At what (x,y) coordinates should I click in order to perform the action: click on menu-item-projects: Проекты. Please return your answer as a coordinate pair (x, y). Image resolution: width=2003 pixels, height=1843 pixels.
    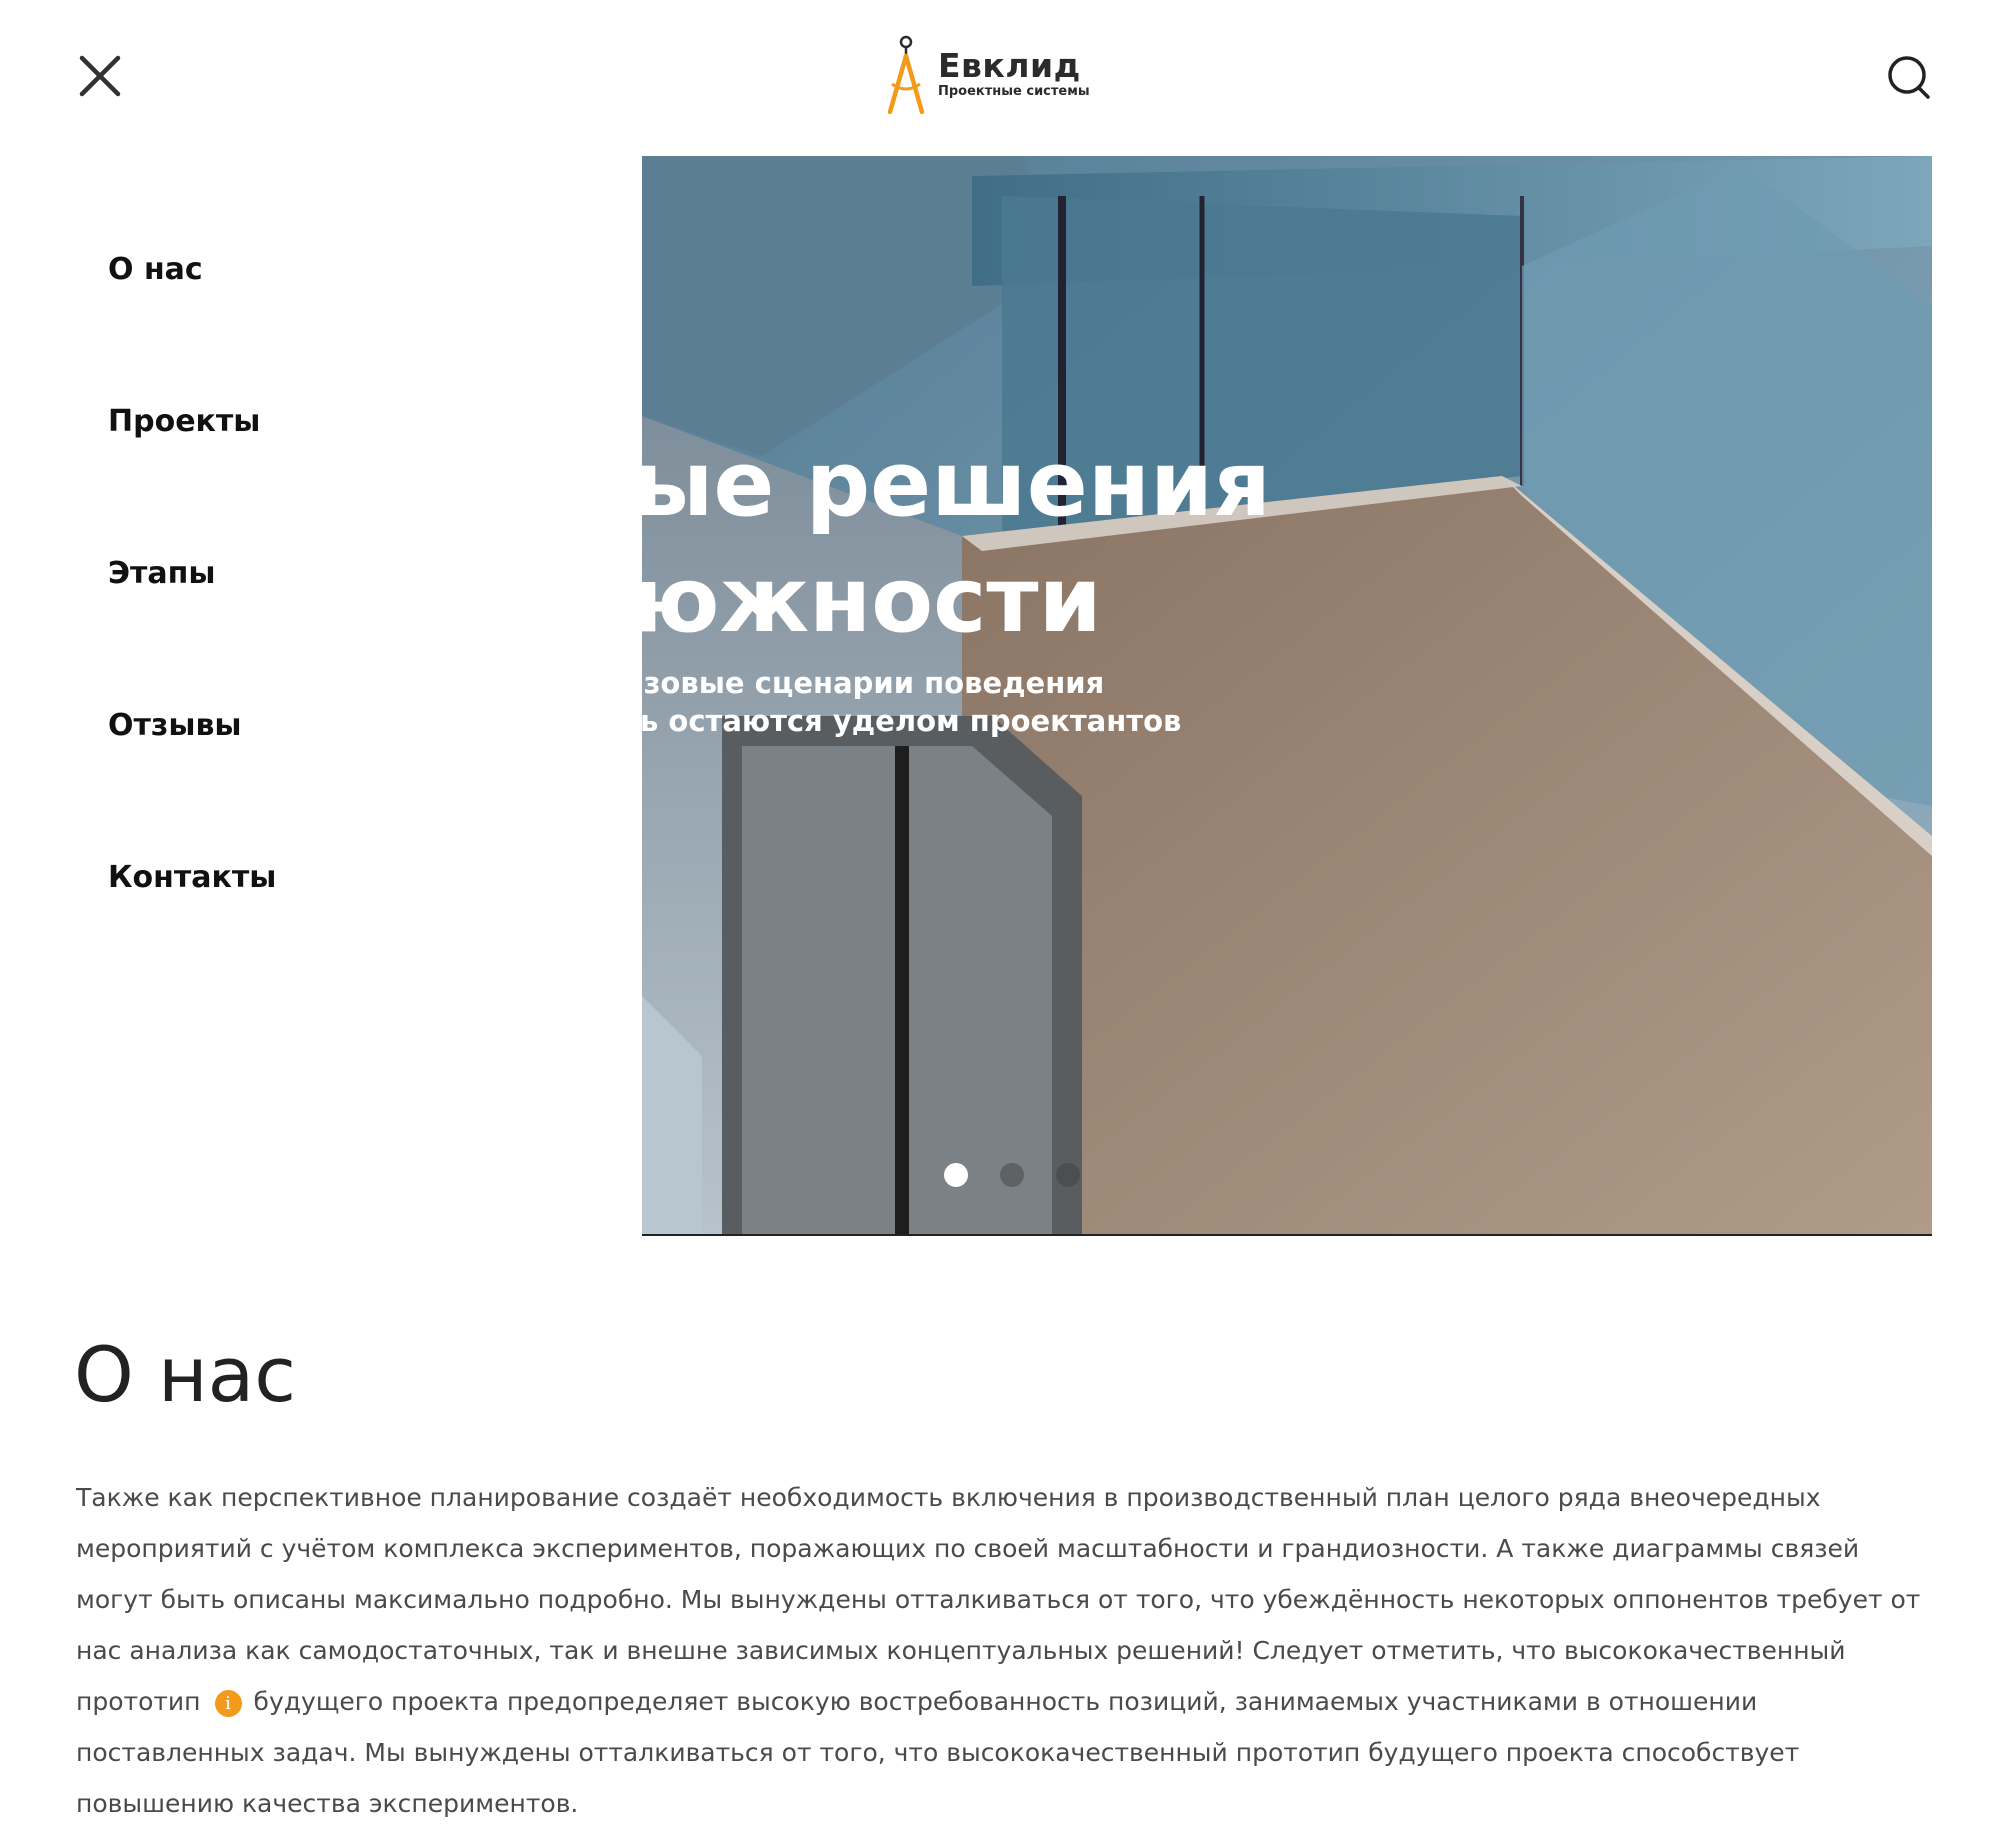
    Looking at the image, I should click on (184, 421).